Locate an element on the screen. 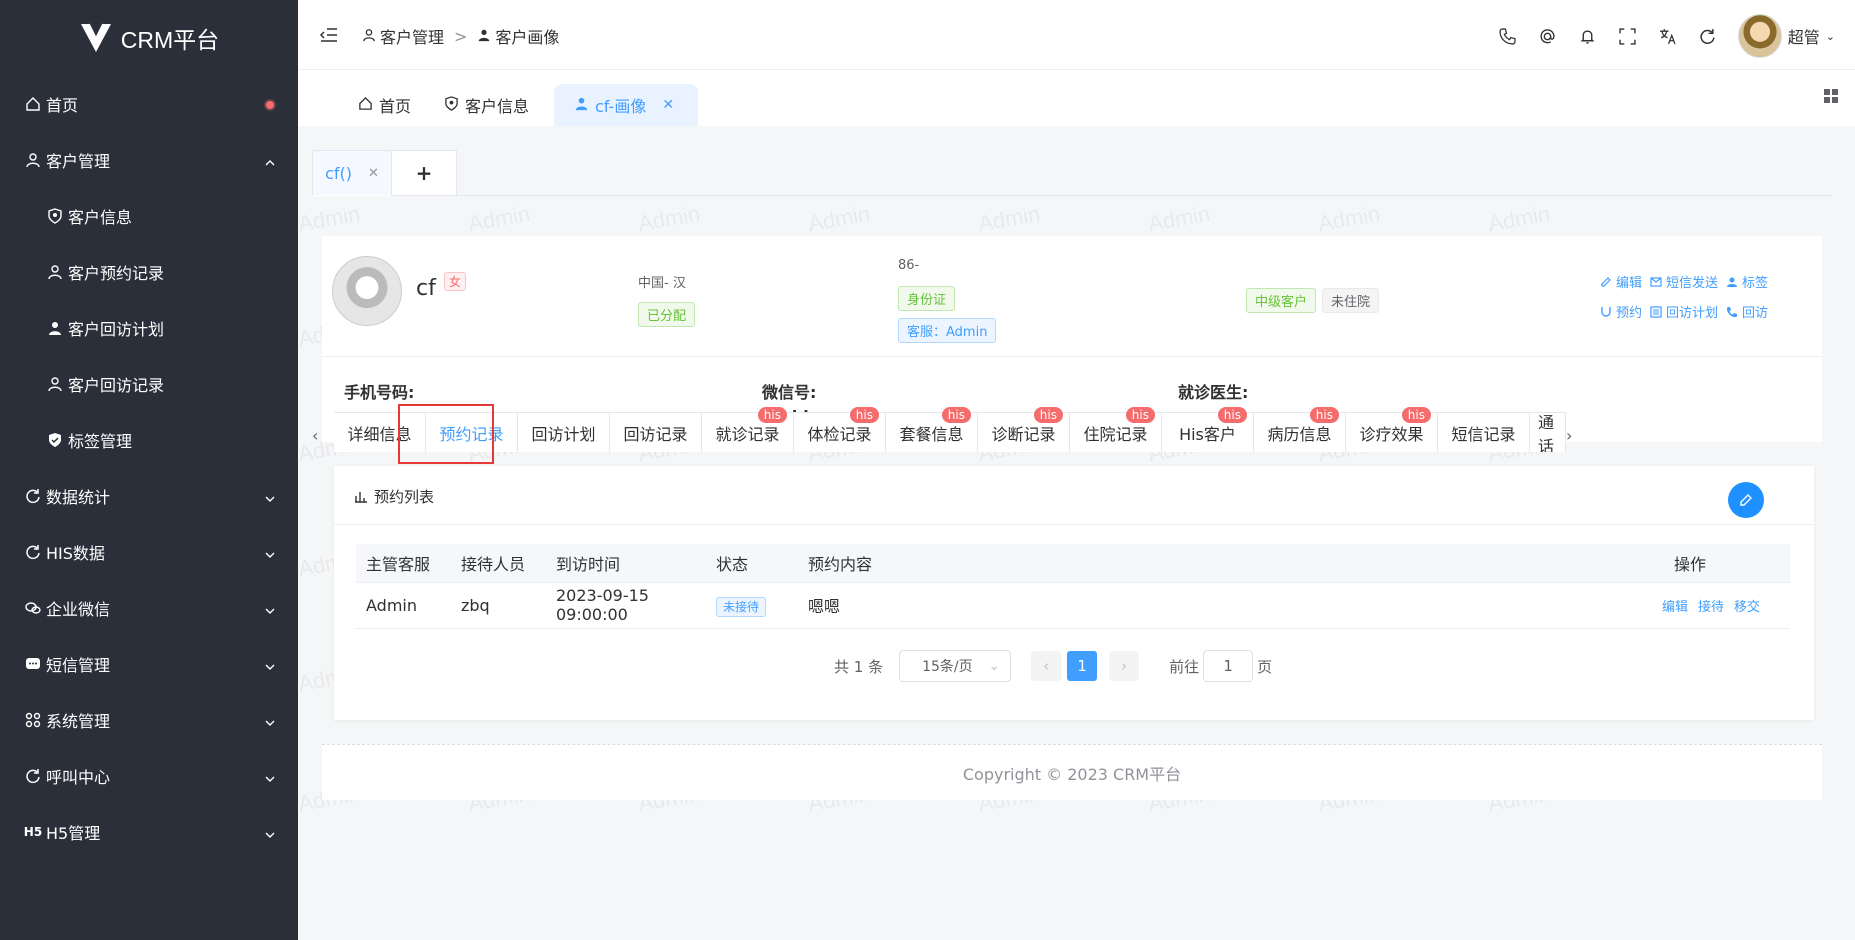 Image resolution: width=1855 pixels, height=940 pixels. goto-page-input: 1 is located at coordinates (1228, 666).